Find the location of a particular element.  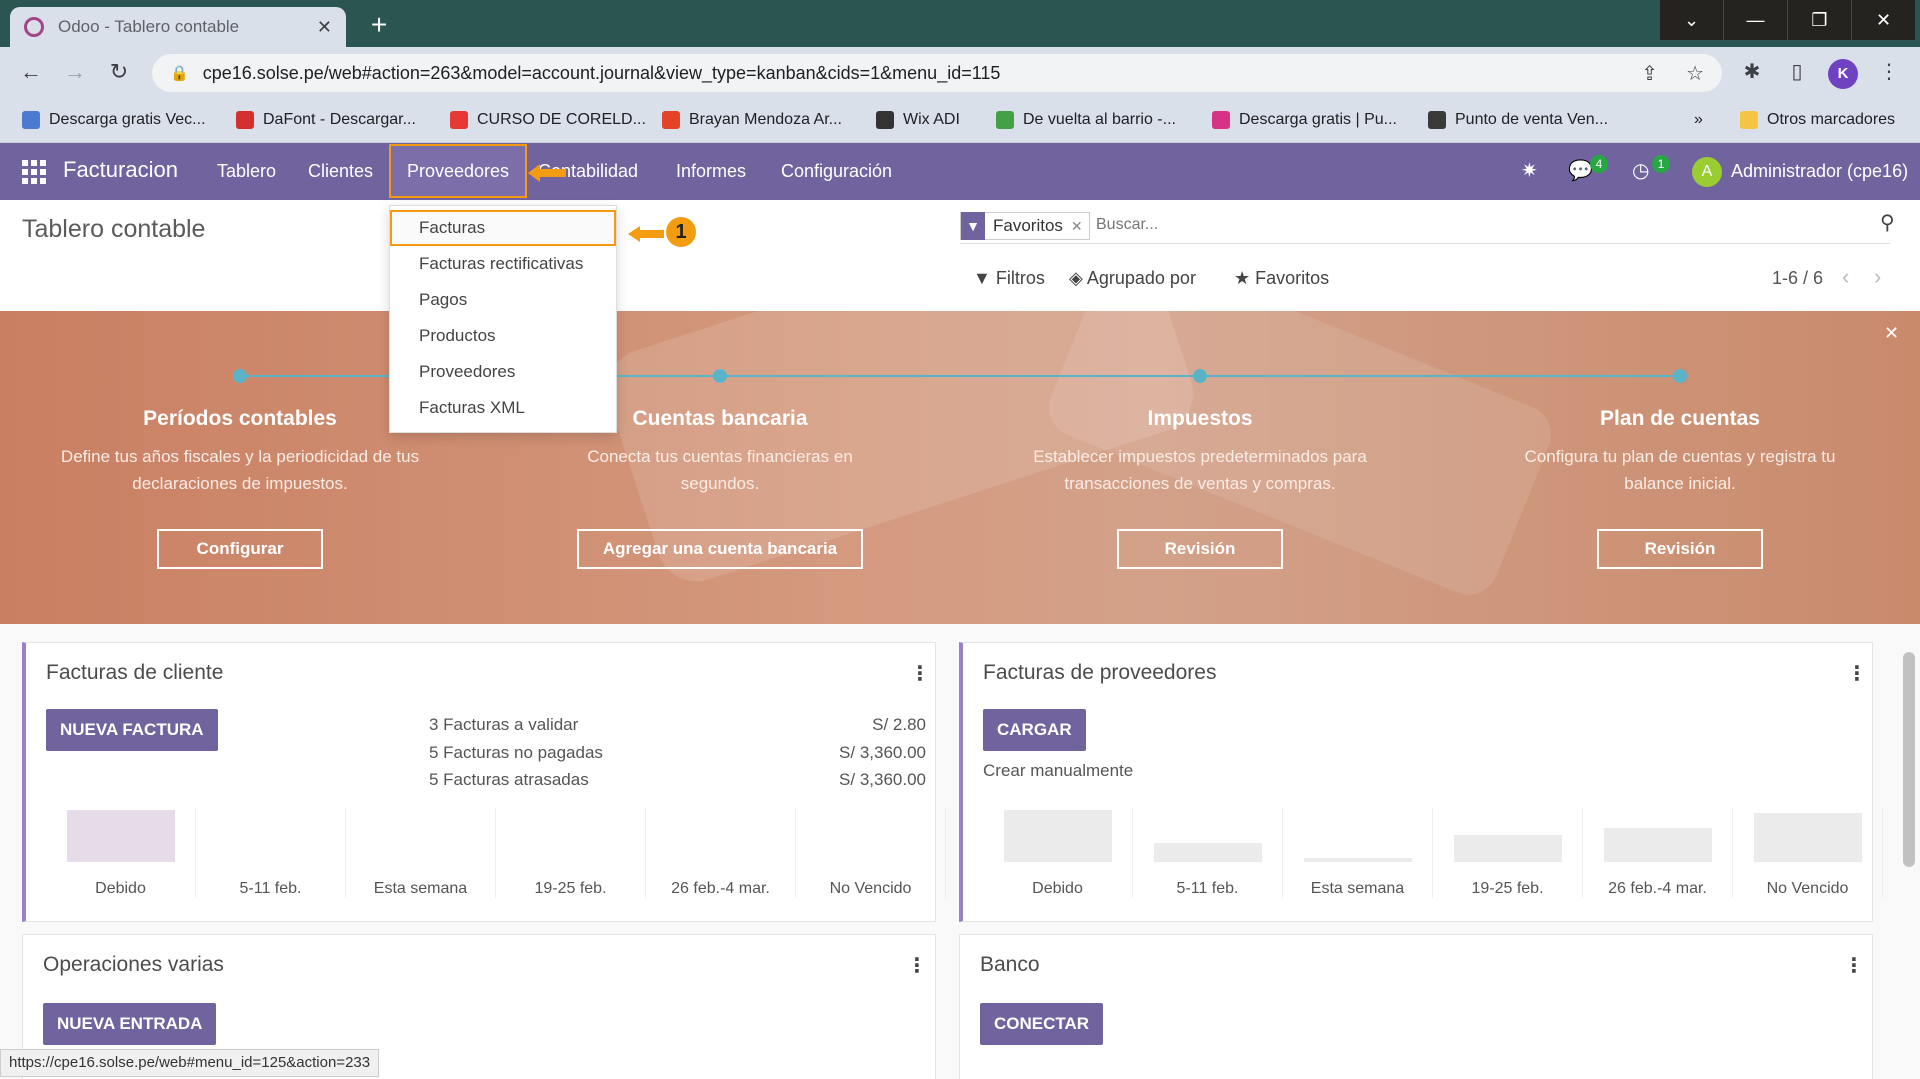

dropdown-item-facturas-xml: Facturas XML is located at coordinates (503, 408).